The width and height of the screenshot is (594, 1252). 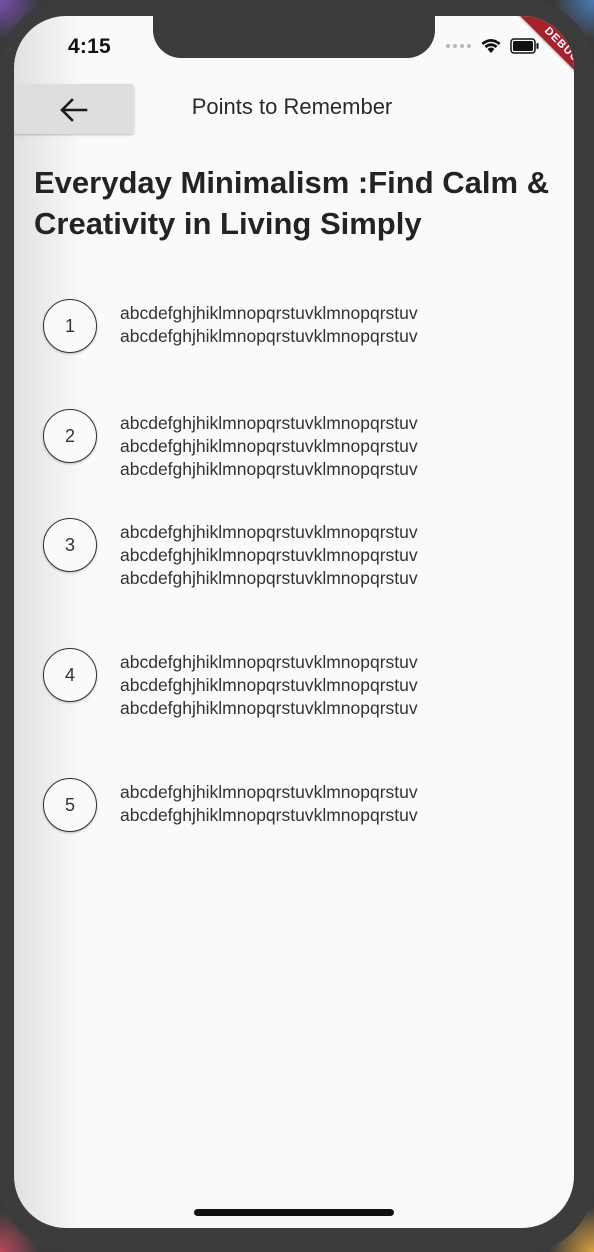 I want to click on point-number-badge: 5, so click(x=70, y=805).